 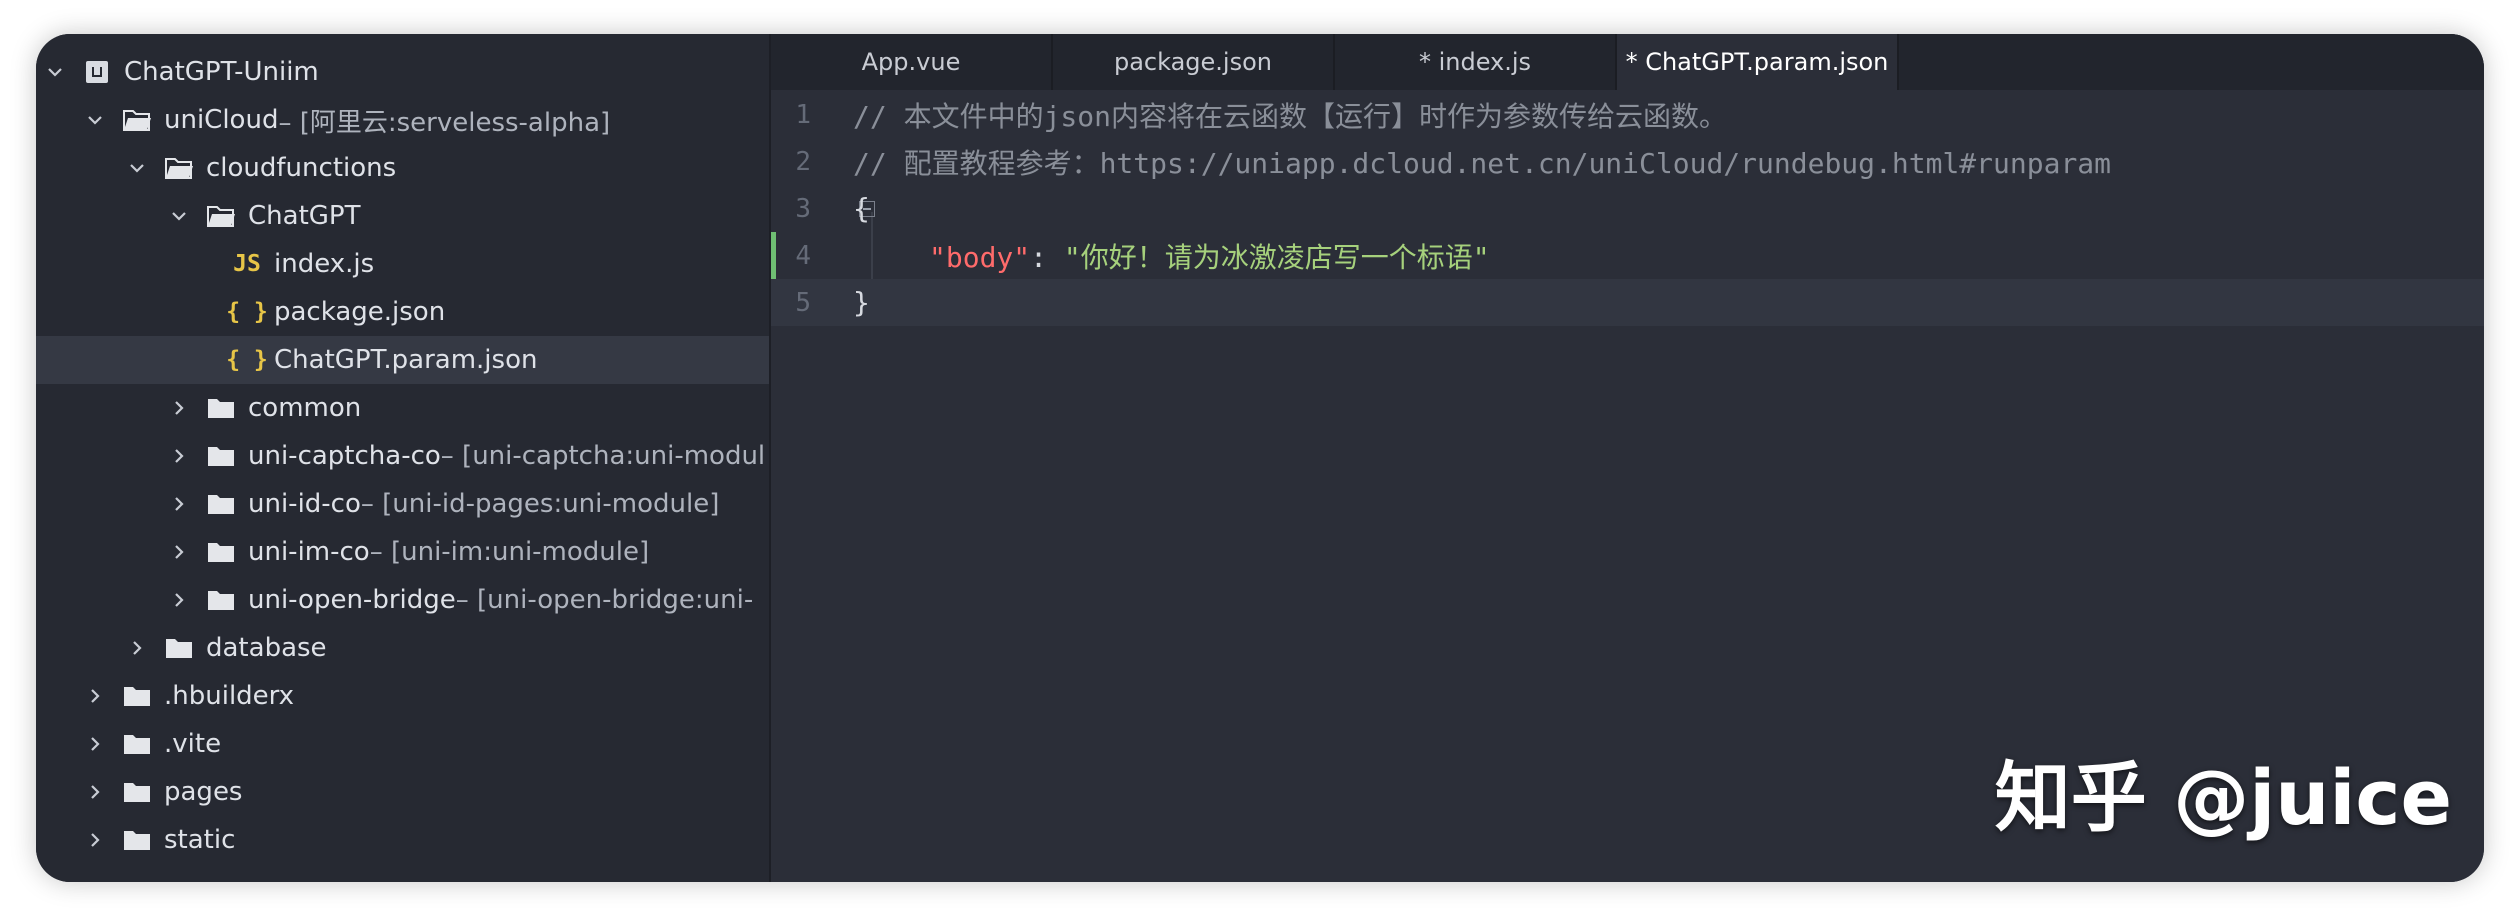 What do you see at coordinates (402, 216) in the screenshot?
I see `tree-item-chatgpt: ChatGPT` at bounding box center [402, 216].